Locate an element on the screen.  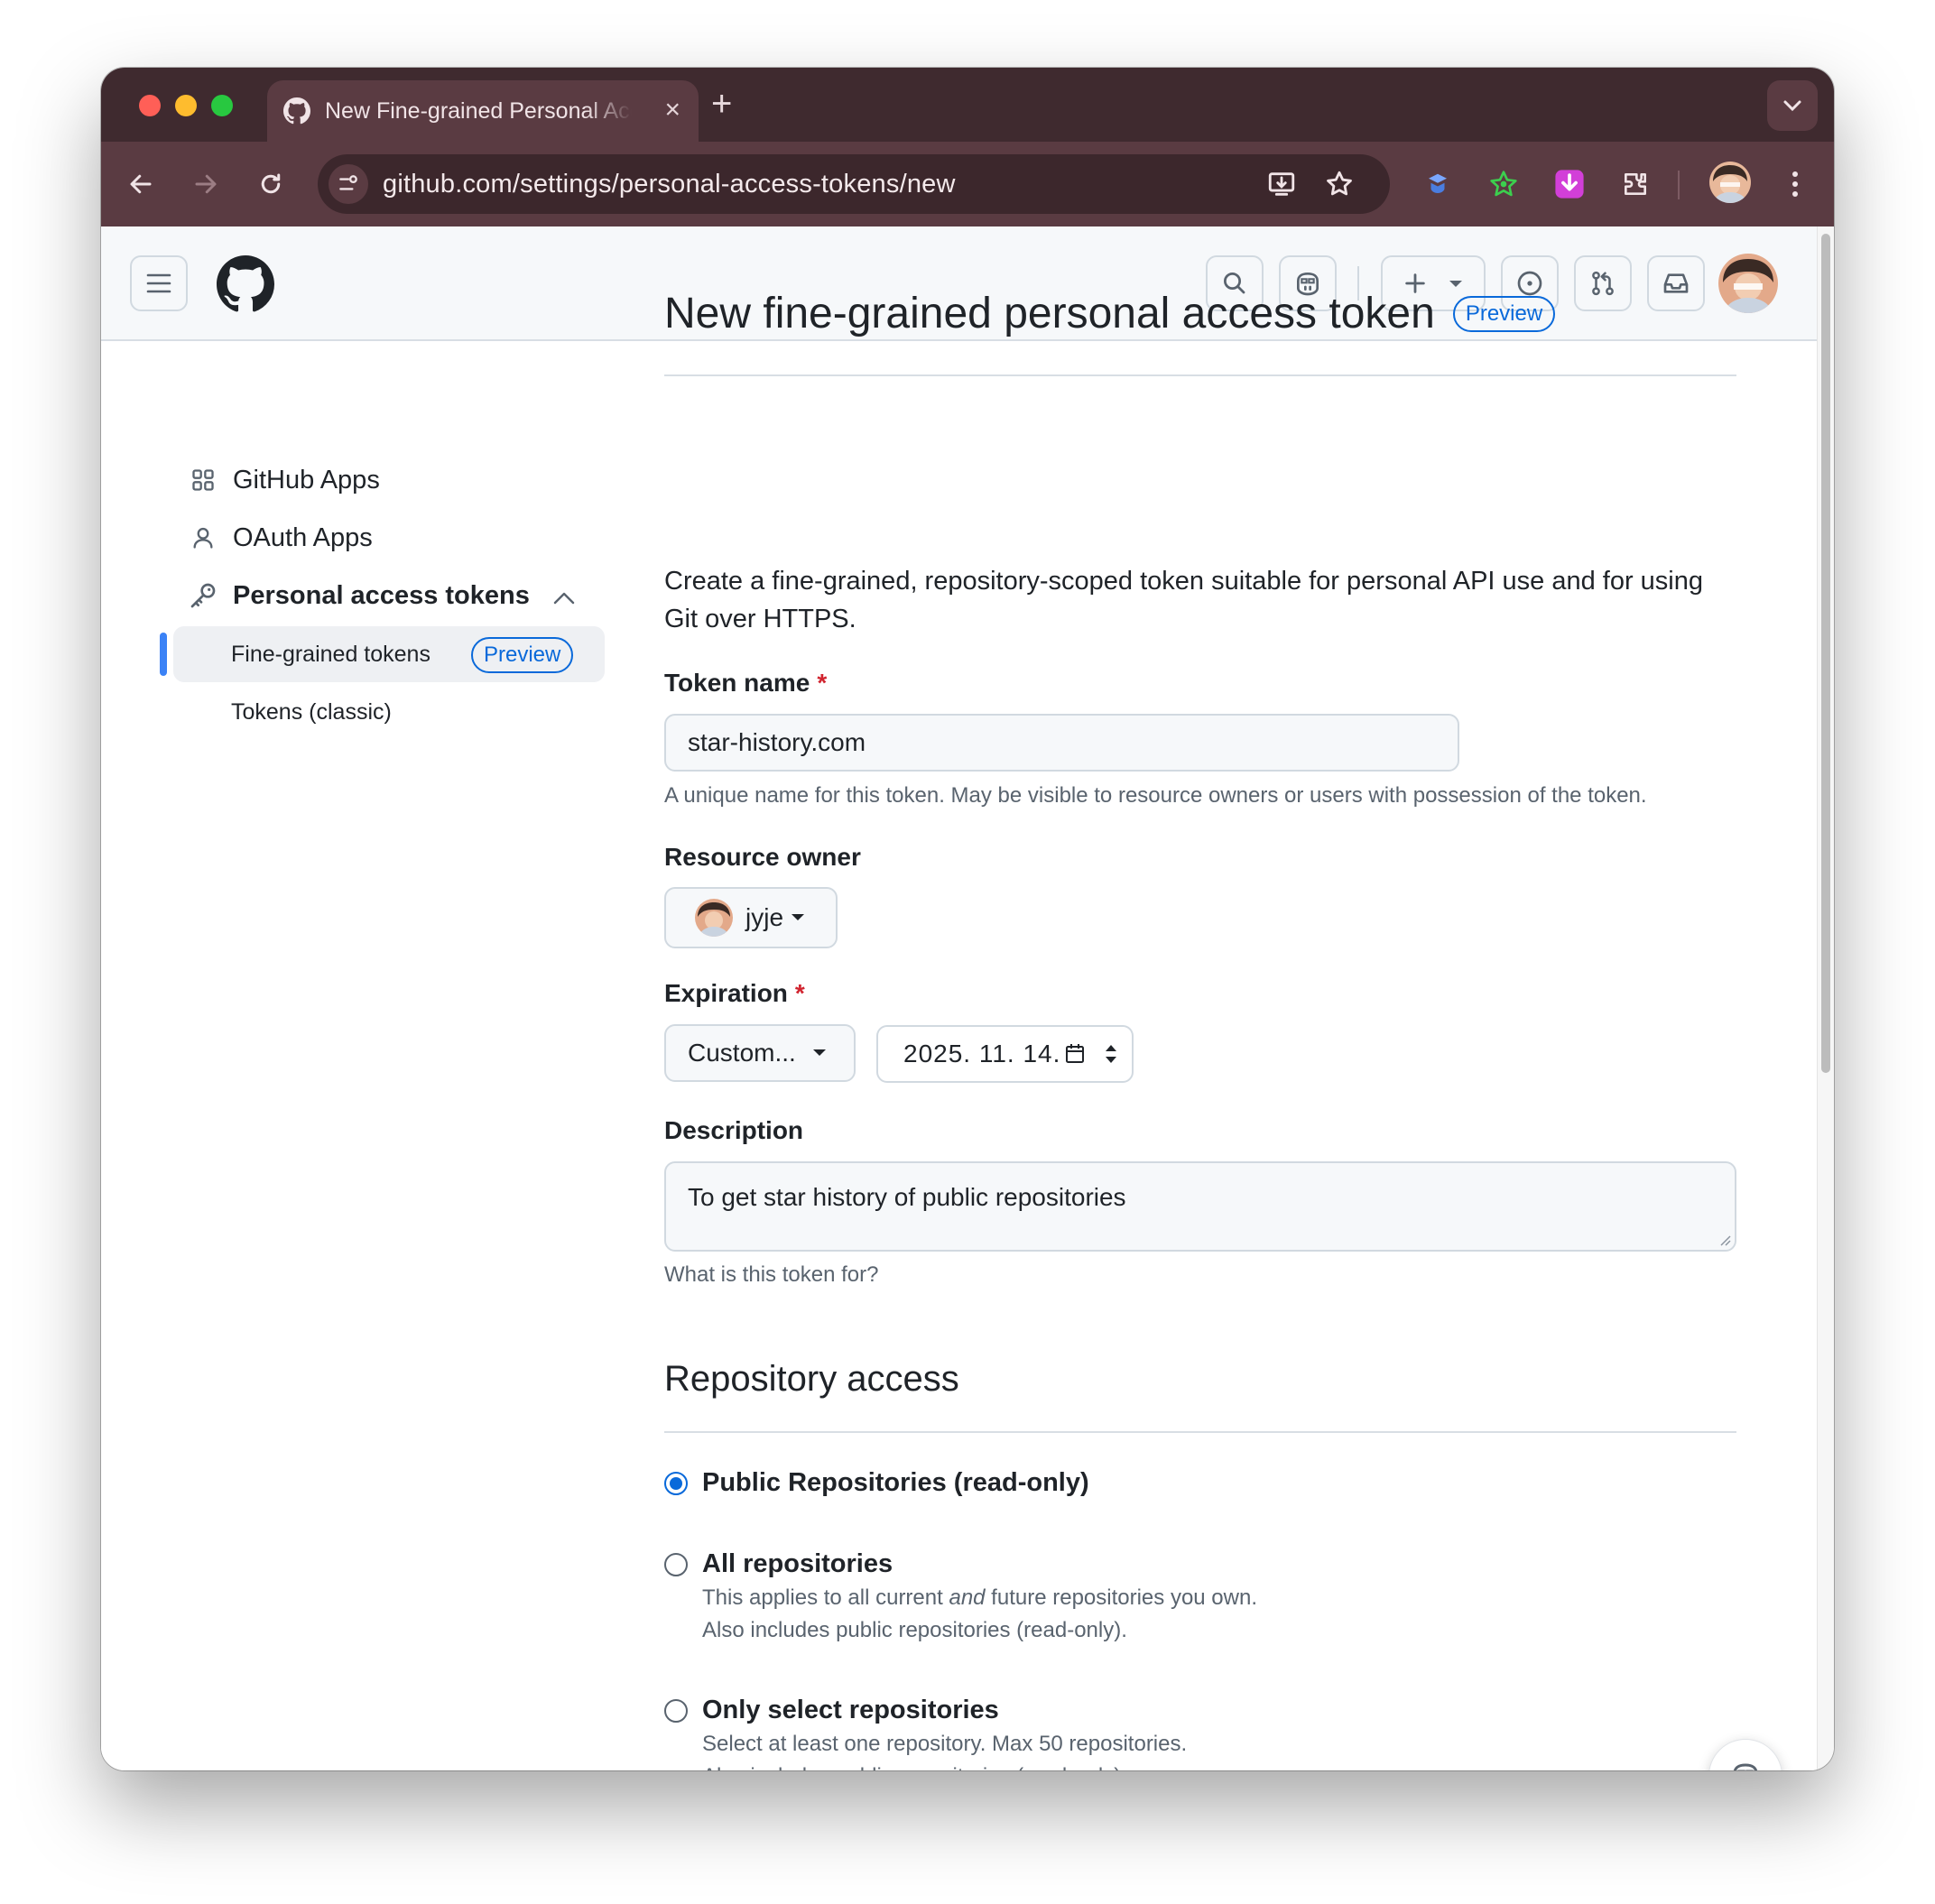
back-button is located at coordinates (140, 184).